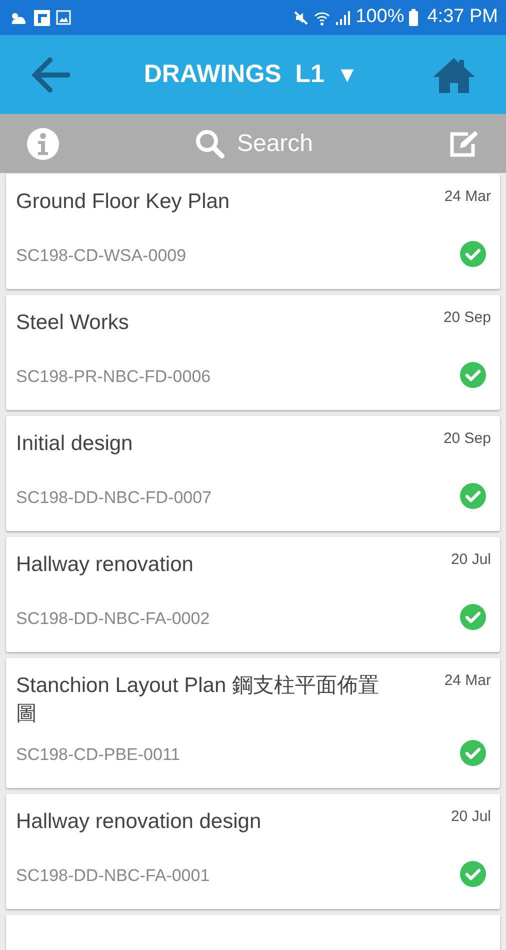 The height and width of the screenshot is (950, 506). What do you see at coordinates (253, 473) in the screenshot?
I see `drawing-card: Initial design SC198-DD-NBC-FD-0007 20 Sep` at bounding box center [253, 473].